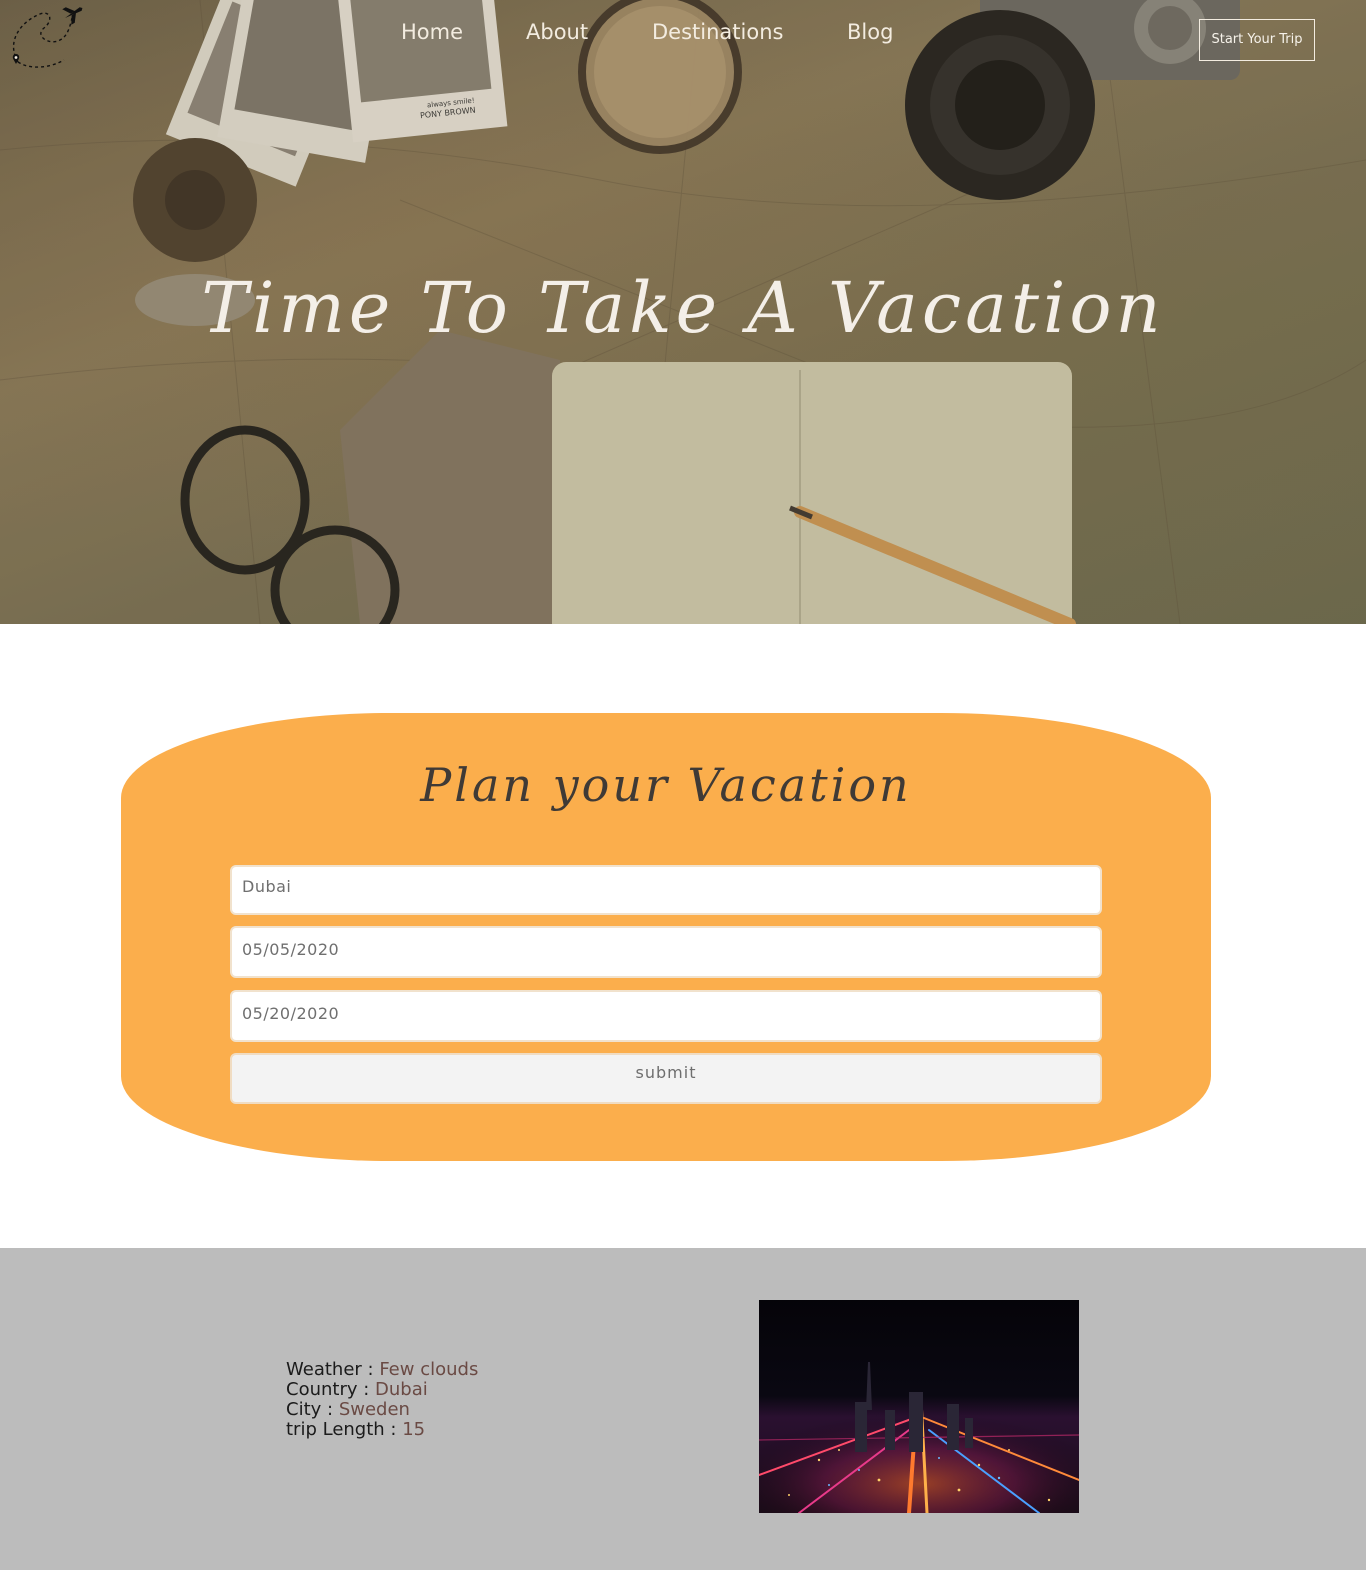  I want to click on plan-title: Plan your Vacation, so click(666, 785).